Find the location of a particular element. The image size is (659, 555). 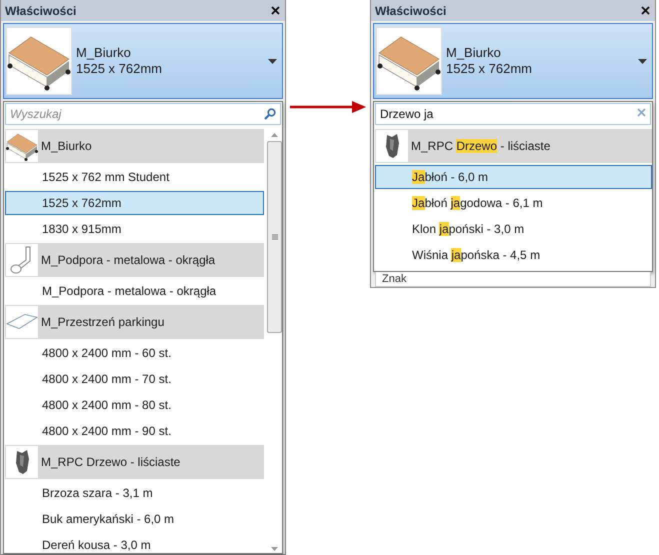

clear-icon is located at coordinates (641, 112).